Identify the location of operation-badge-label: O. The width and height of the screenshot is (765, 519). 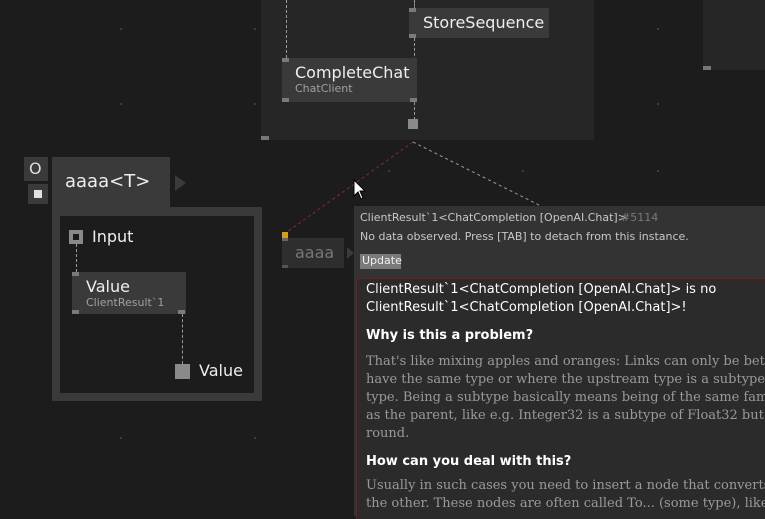
(35, 168).